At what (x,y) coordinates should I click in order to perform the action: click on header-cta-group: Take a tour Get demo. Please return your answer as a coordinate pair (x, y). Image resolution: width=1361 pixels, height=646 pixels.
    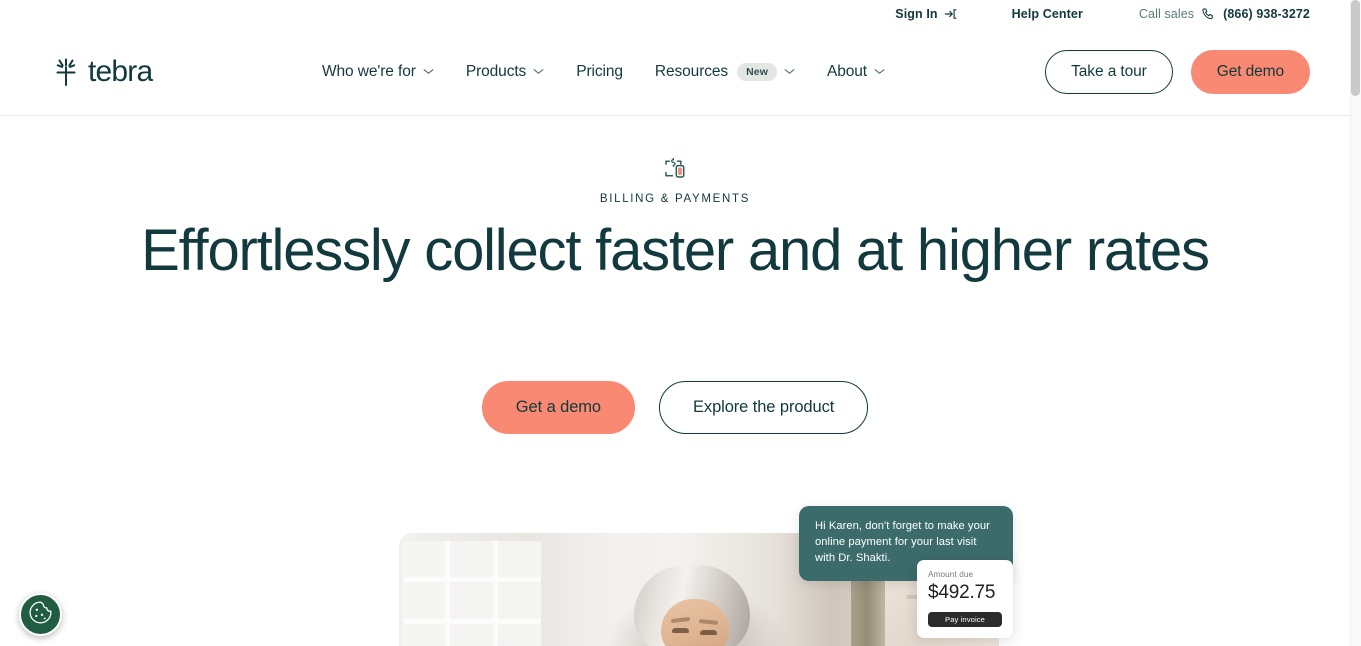
    Looking at the image, I should click on (1177, 71).